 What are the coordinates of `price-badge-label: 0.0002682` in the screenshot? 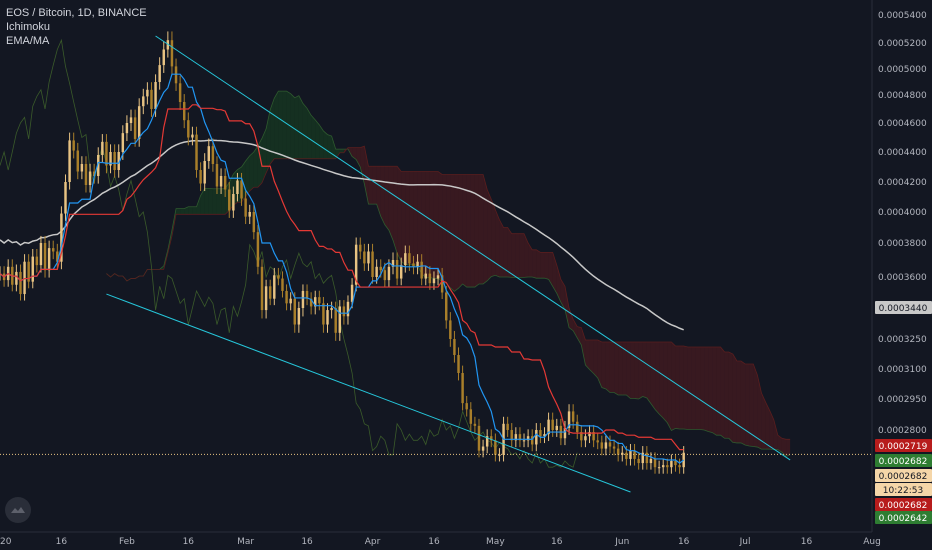 It's located at (903, 462).